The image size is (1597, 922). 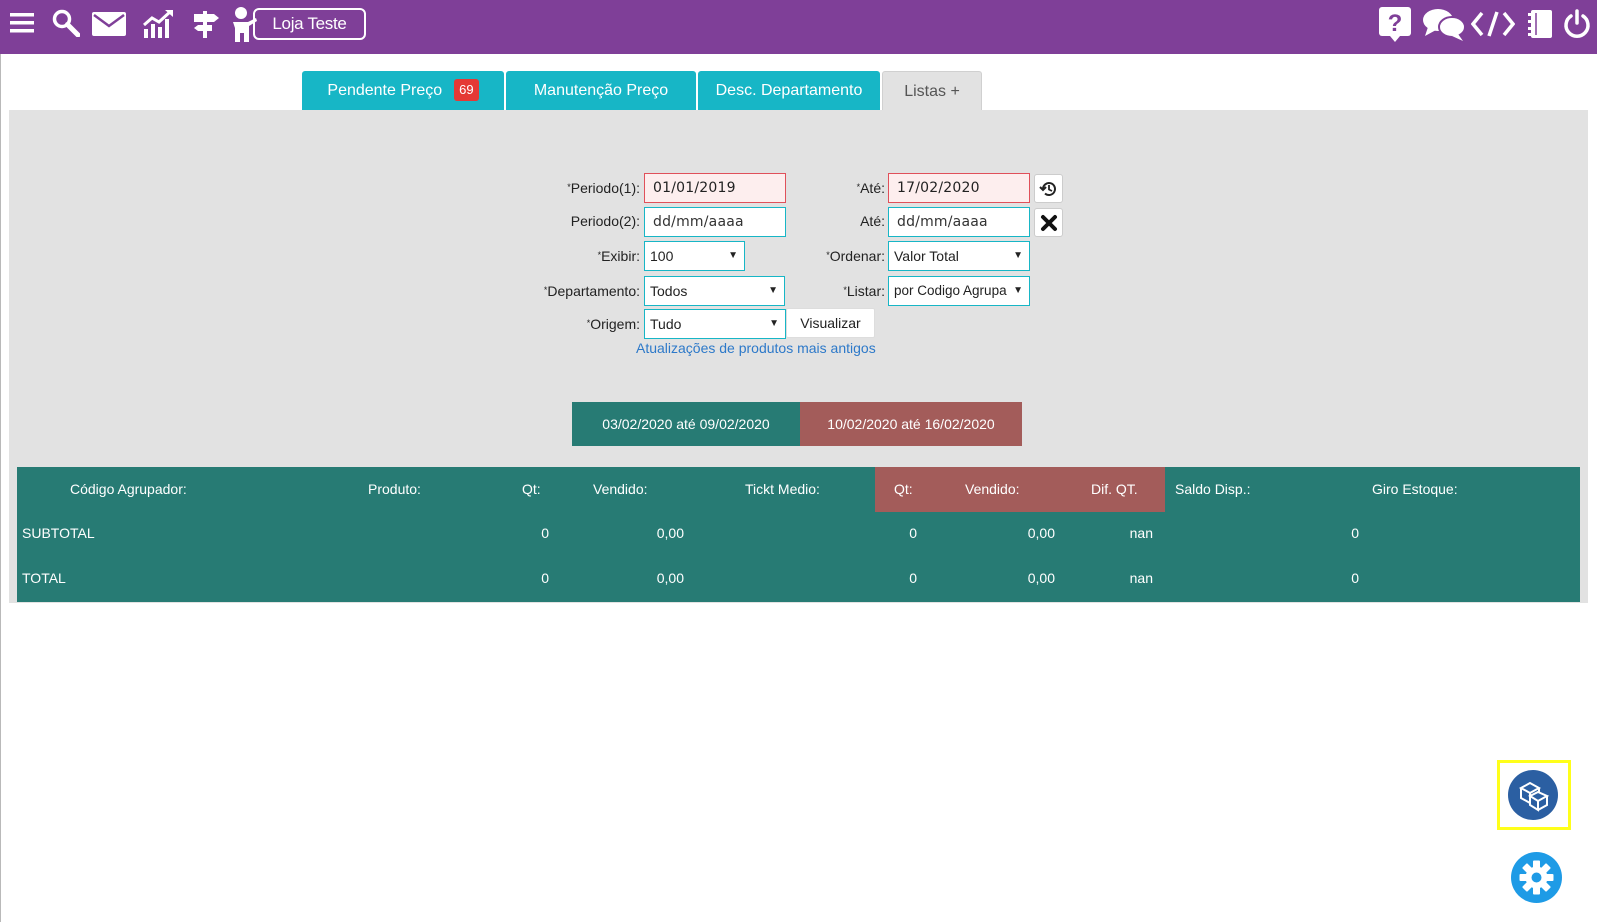 I want to click on col-ticket-medio: Tickt Medio:, so click(x=782, y=489).